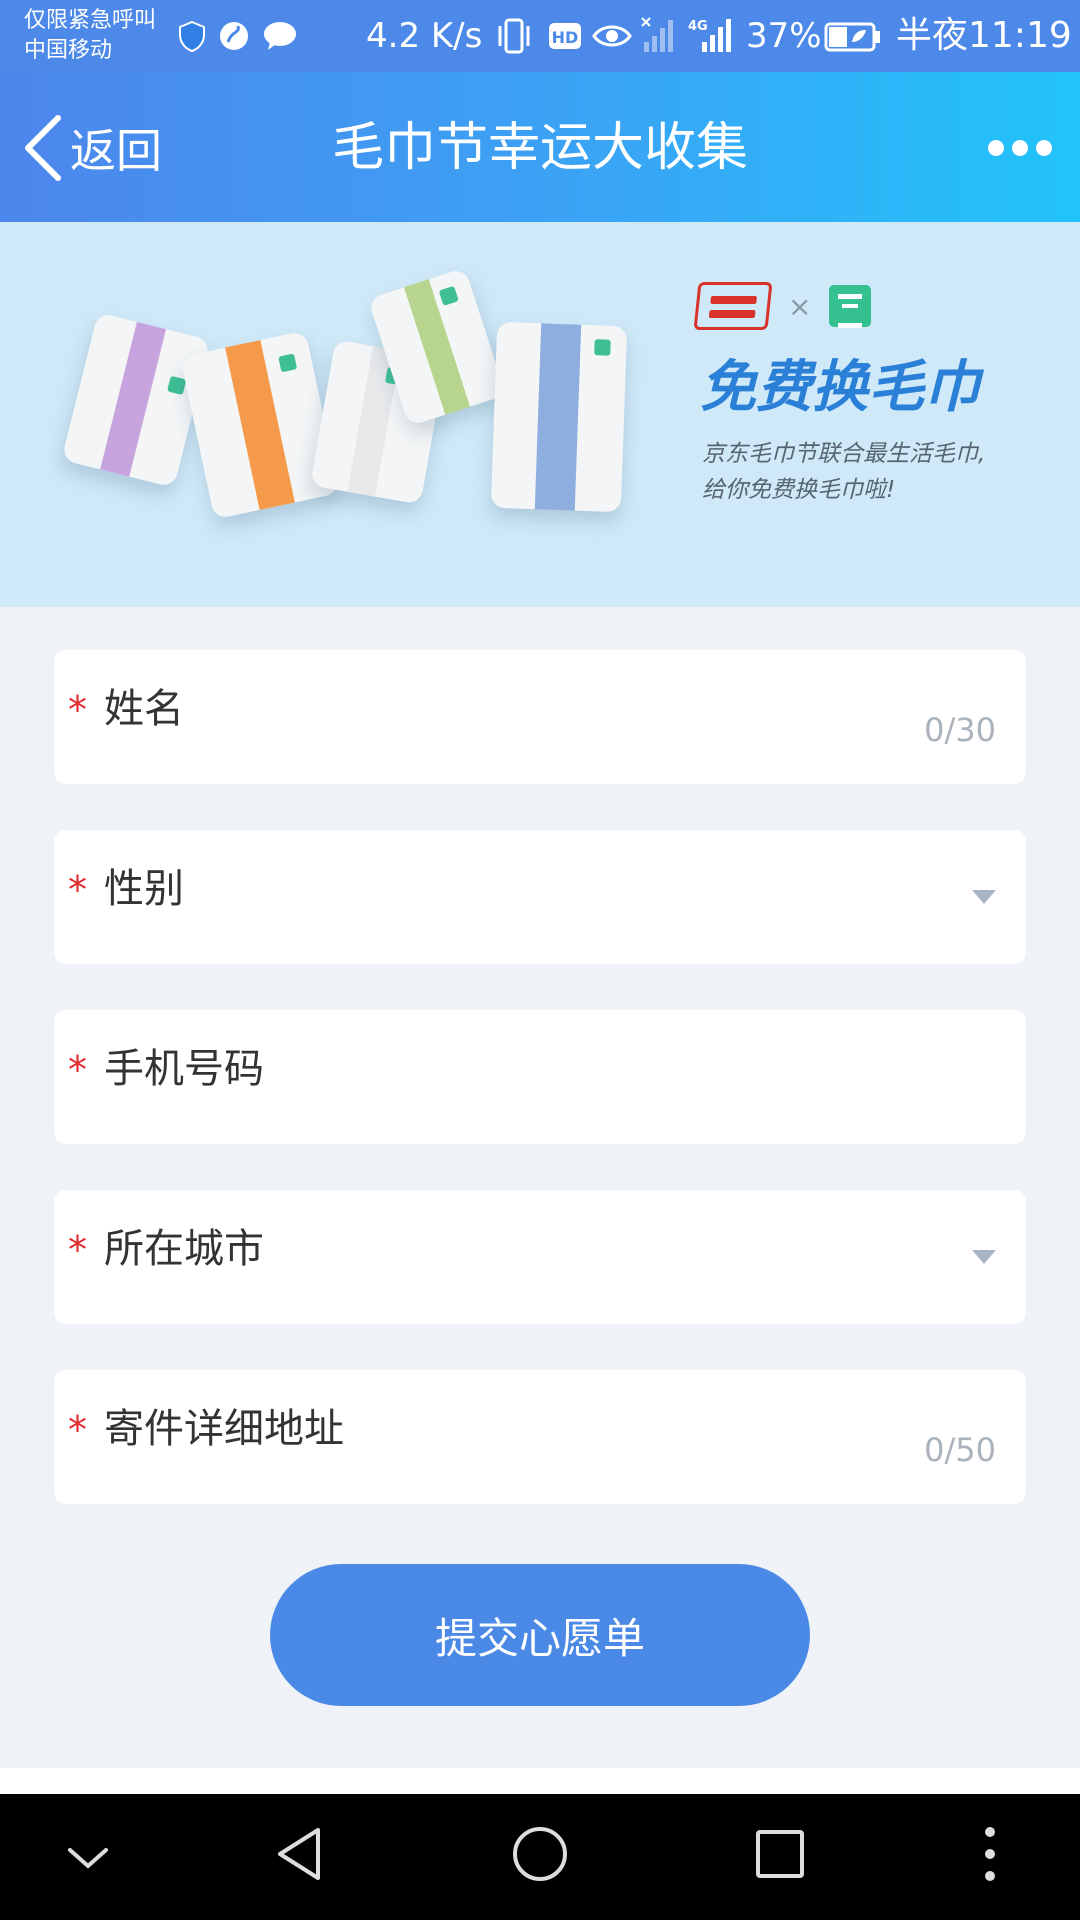 This screenshot has height=1920, width=1080. I want to click on city-select: * 所在城市, so click(540, 1257).